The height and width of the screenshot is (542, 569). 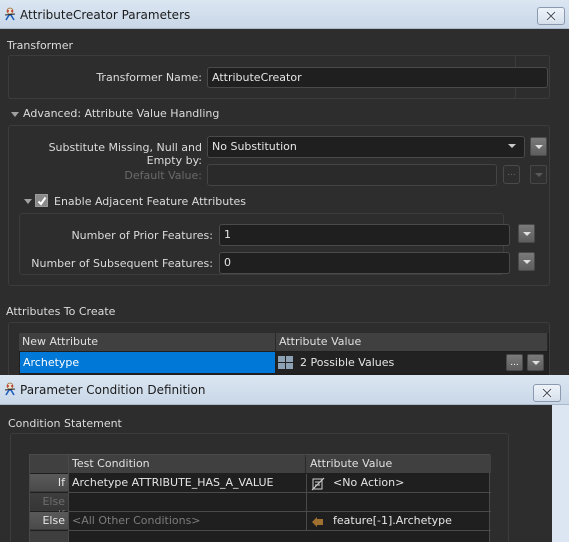 I want to click on prior-features-label: Number of Prior Features:, so click(x=142, y=235).